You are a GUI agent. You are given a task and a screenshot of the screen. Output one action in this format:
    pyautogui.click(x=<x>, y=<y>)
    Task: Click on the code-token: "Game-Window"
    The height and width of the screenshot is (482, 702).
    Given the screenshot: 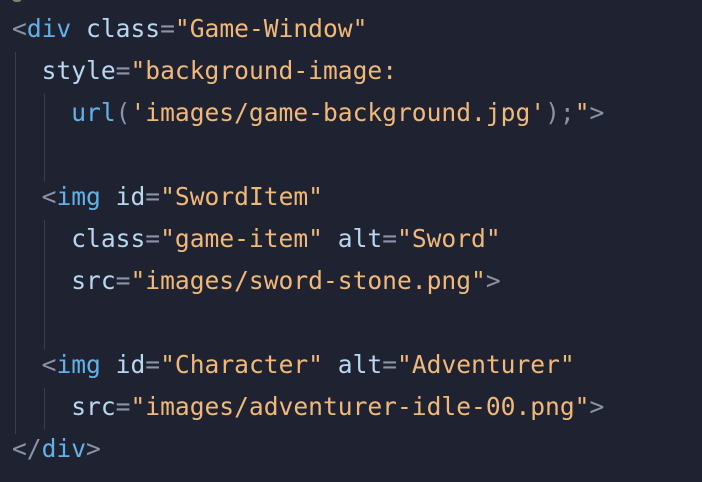 What is the action you would take?
    pyautogui.click(x=271, y=28)
    